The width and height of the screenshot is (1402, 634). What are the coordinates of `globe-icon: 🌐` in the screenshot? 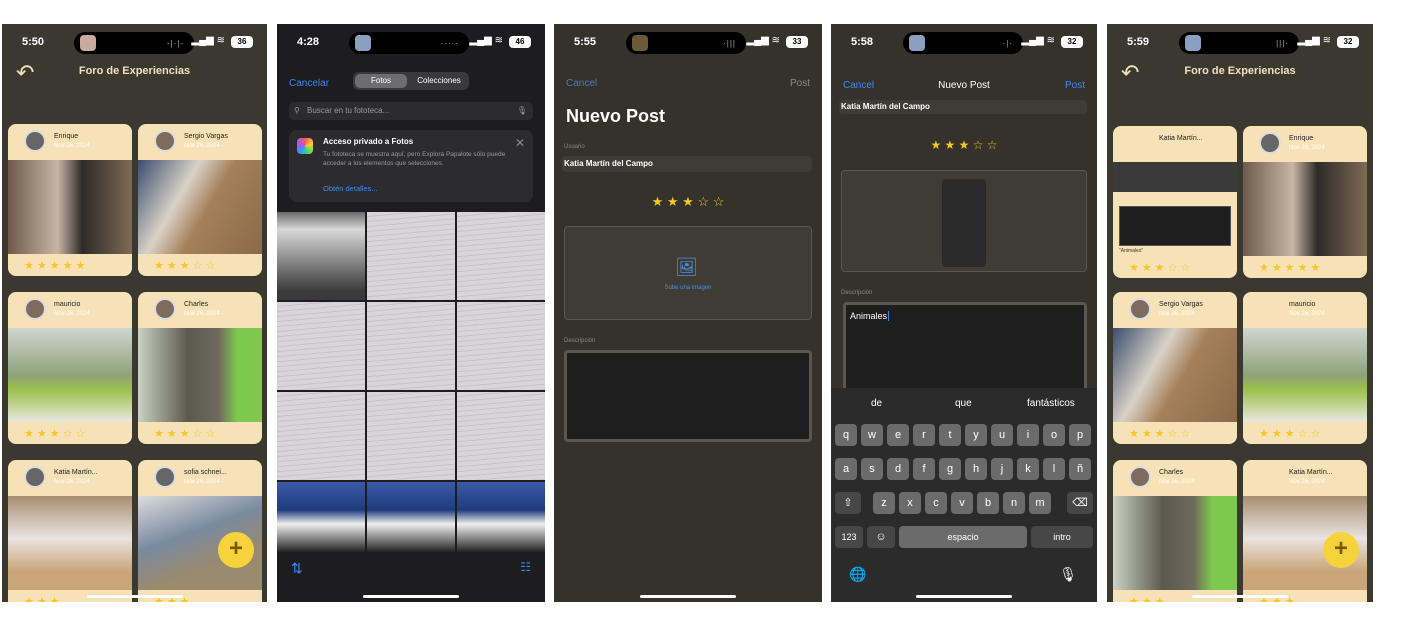 It's located at (857, 574).